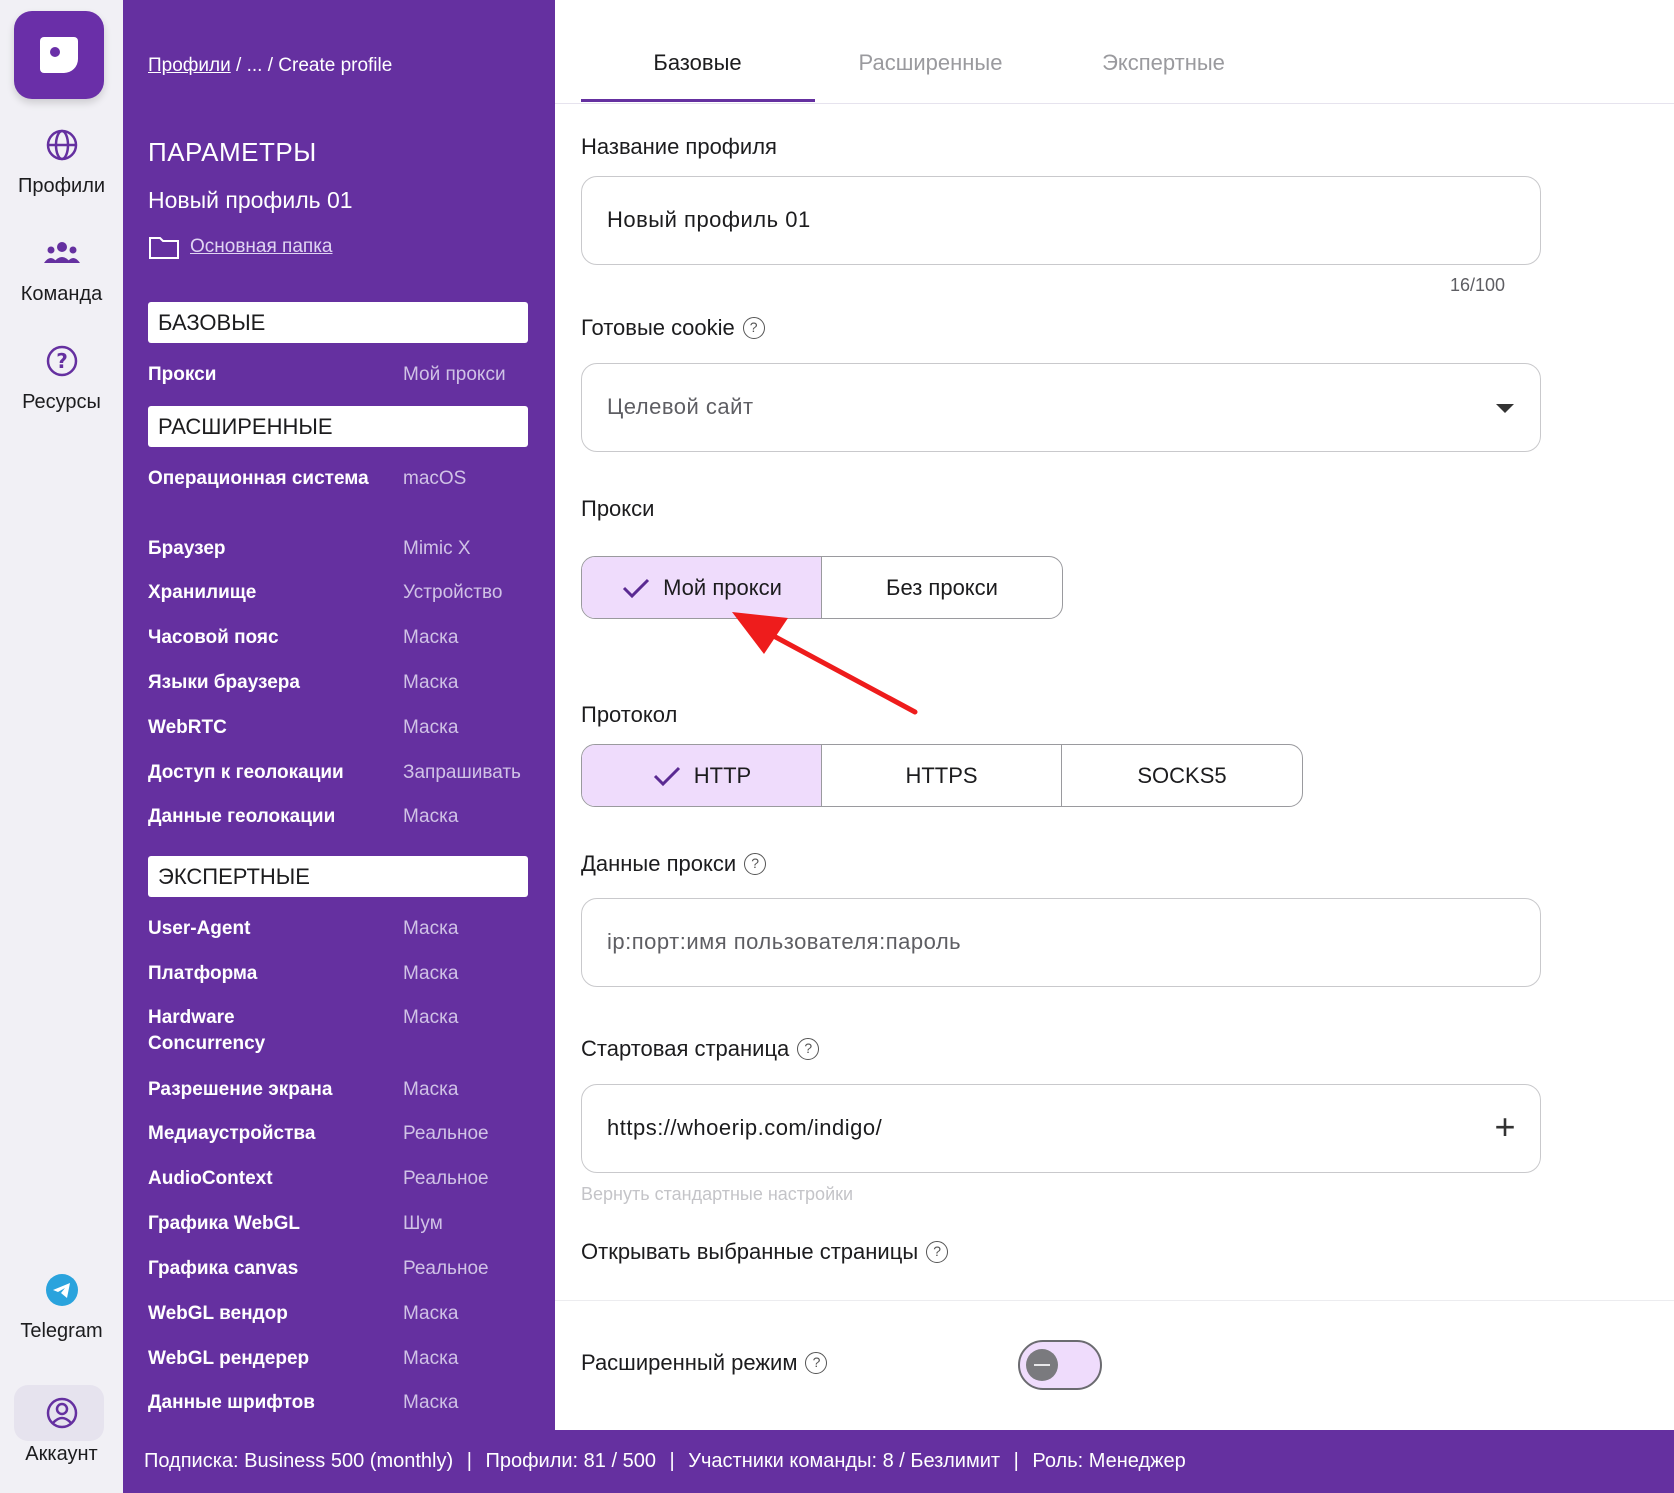 This screenshot has height=1493, width=1674. I want to click on row-key: Разрешение экрана, so click(240, 1089).